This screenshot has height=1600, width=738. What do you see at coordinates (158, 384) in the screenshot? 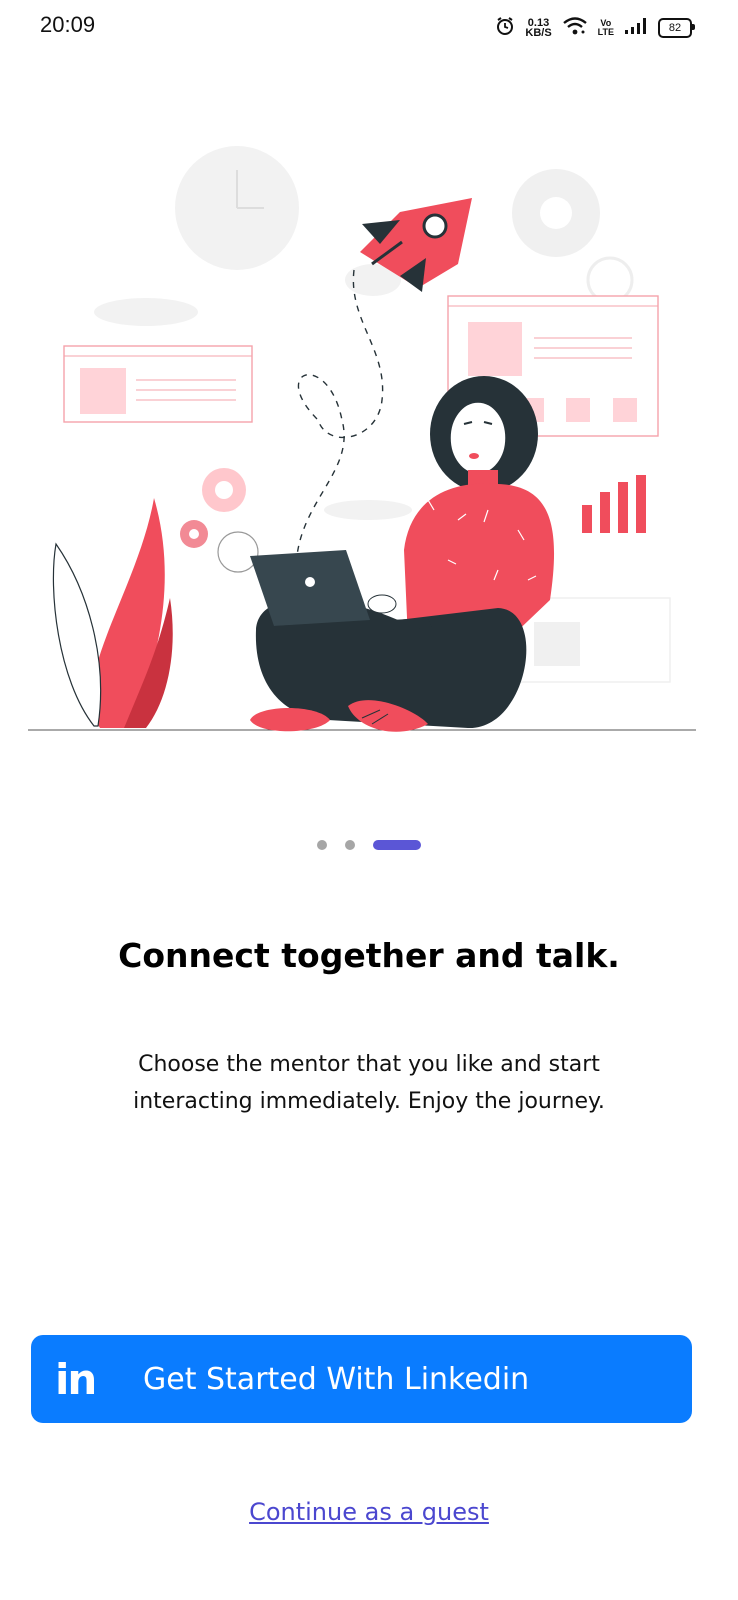
I see `browser-window-left` at bounding box center [158, 384].